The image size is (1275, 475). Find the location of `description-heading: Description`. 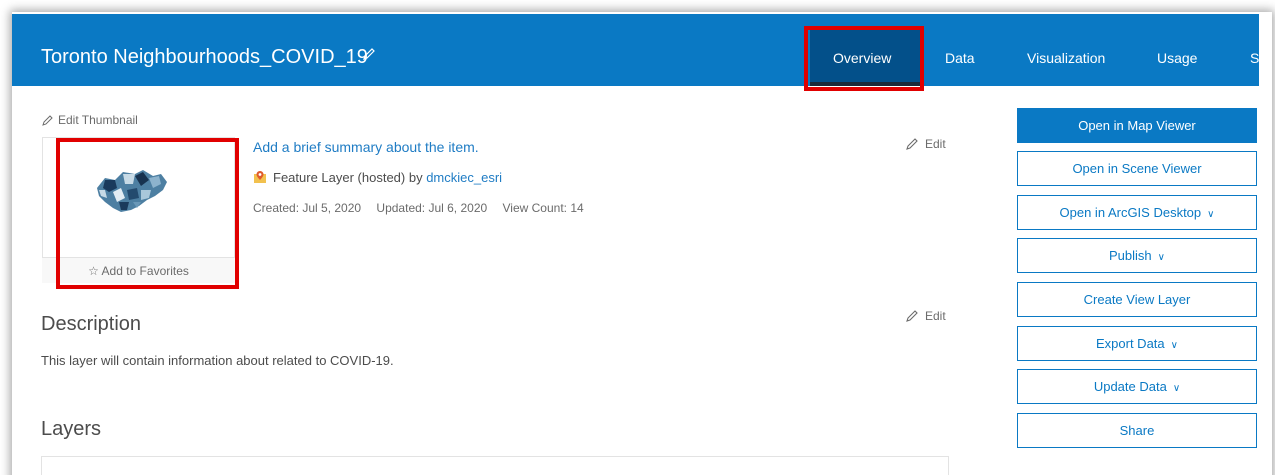

description-heading: Description is located at coordinates (91, 324).